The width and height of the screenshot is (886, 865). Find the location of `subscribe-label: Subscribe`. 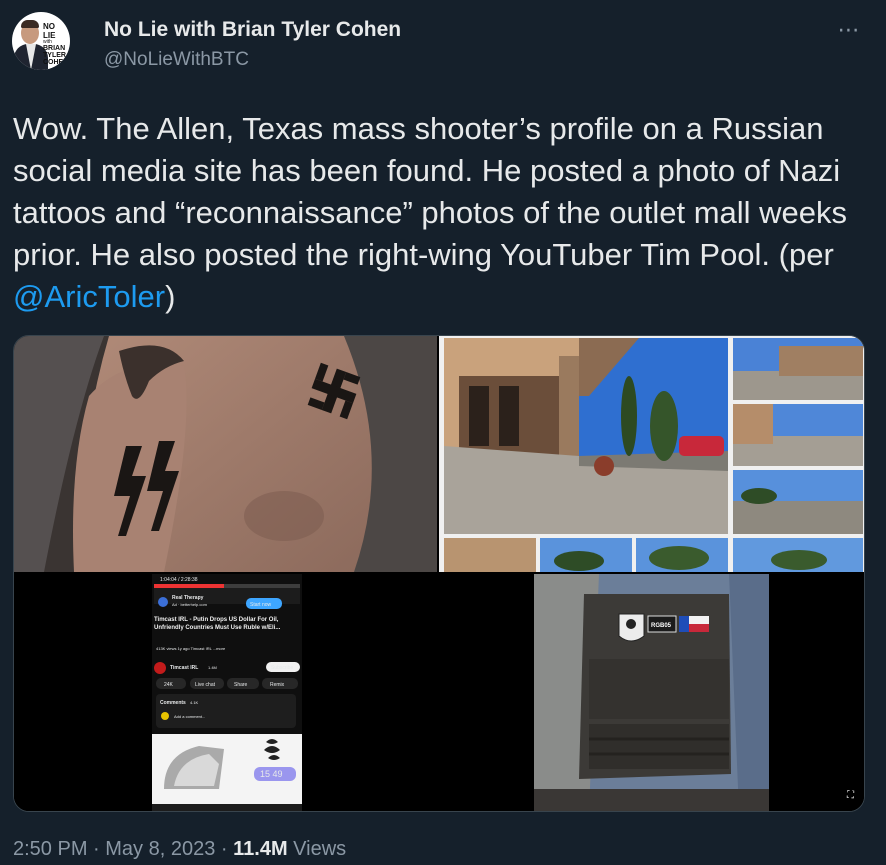

subscribe-label: Subscribe is located at coordinates (282, 668).